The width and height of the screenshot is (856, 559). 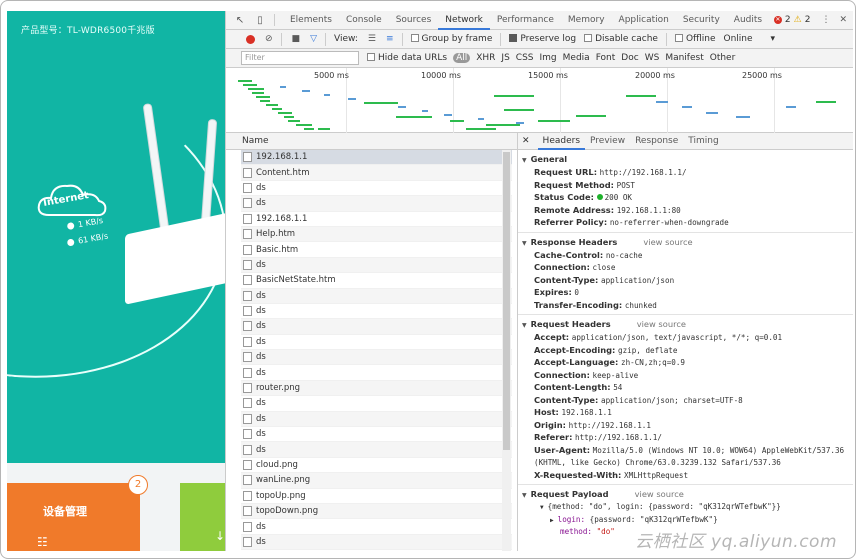 I want to click on close-icon: ✕, so click(x=843, y=20).